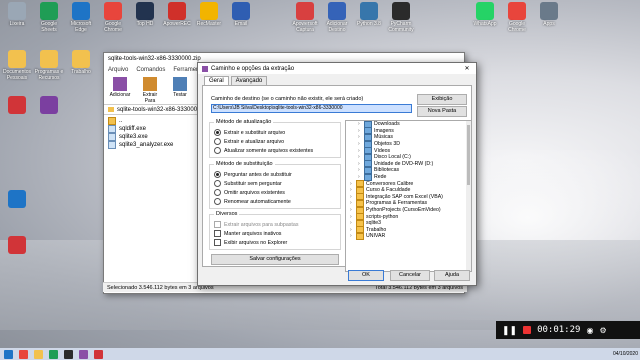 This screenshot has width=640, height=360. Describe the element at coordinates (249, 132) in the screenshot. I see `update-option: Extrair e substituir arquivo` at that location.